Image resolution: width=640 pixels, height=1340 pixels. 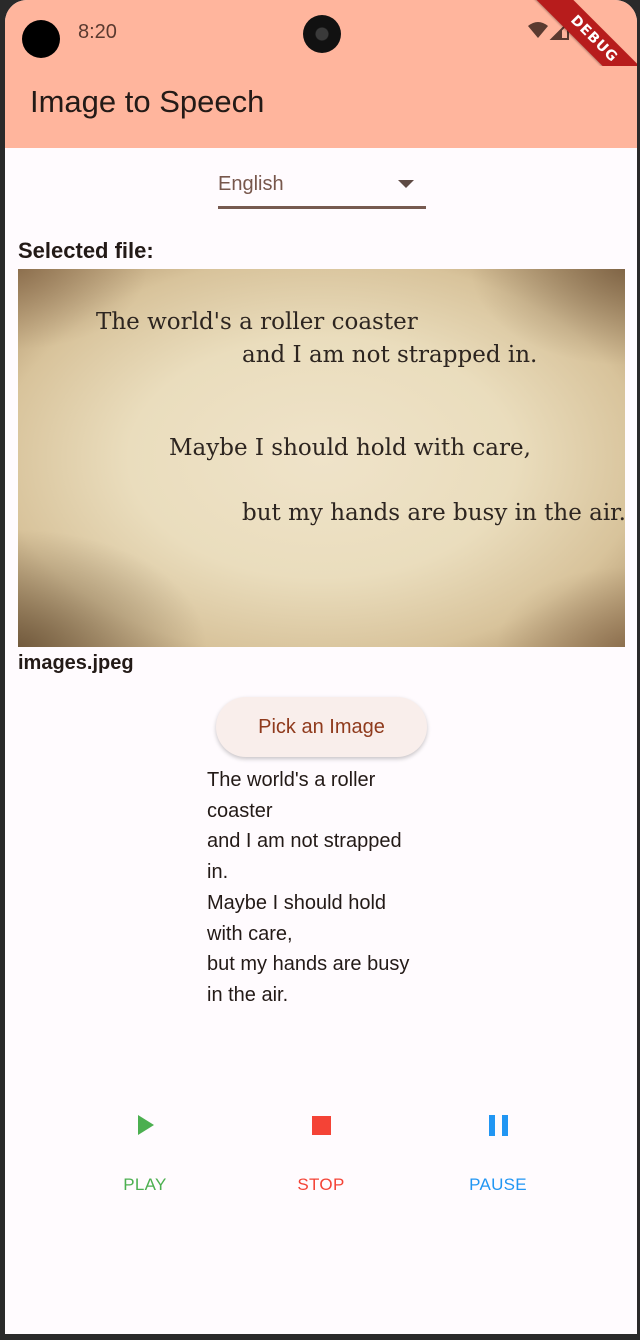 I want to click on stop-icon, so click(x=321, y=1125).